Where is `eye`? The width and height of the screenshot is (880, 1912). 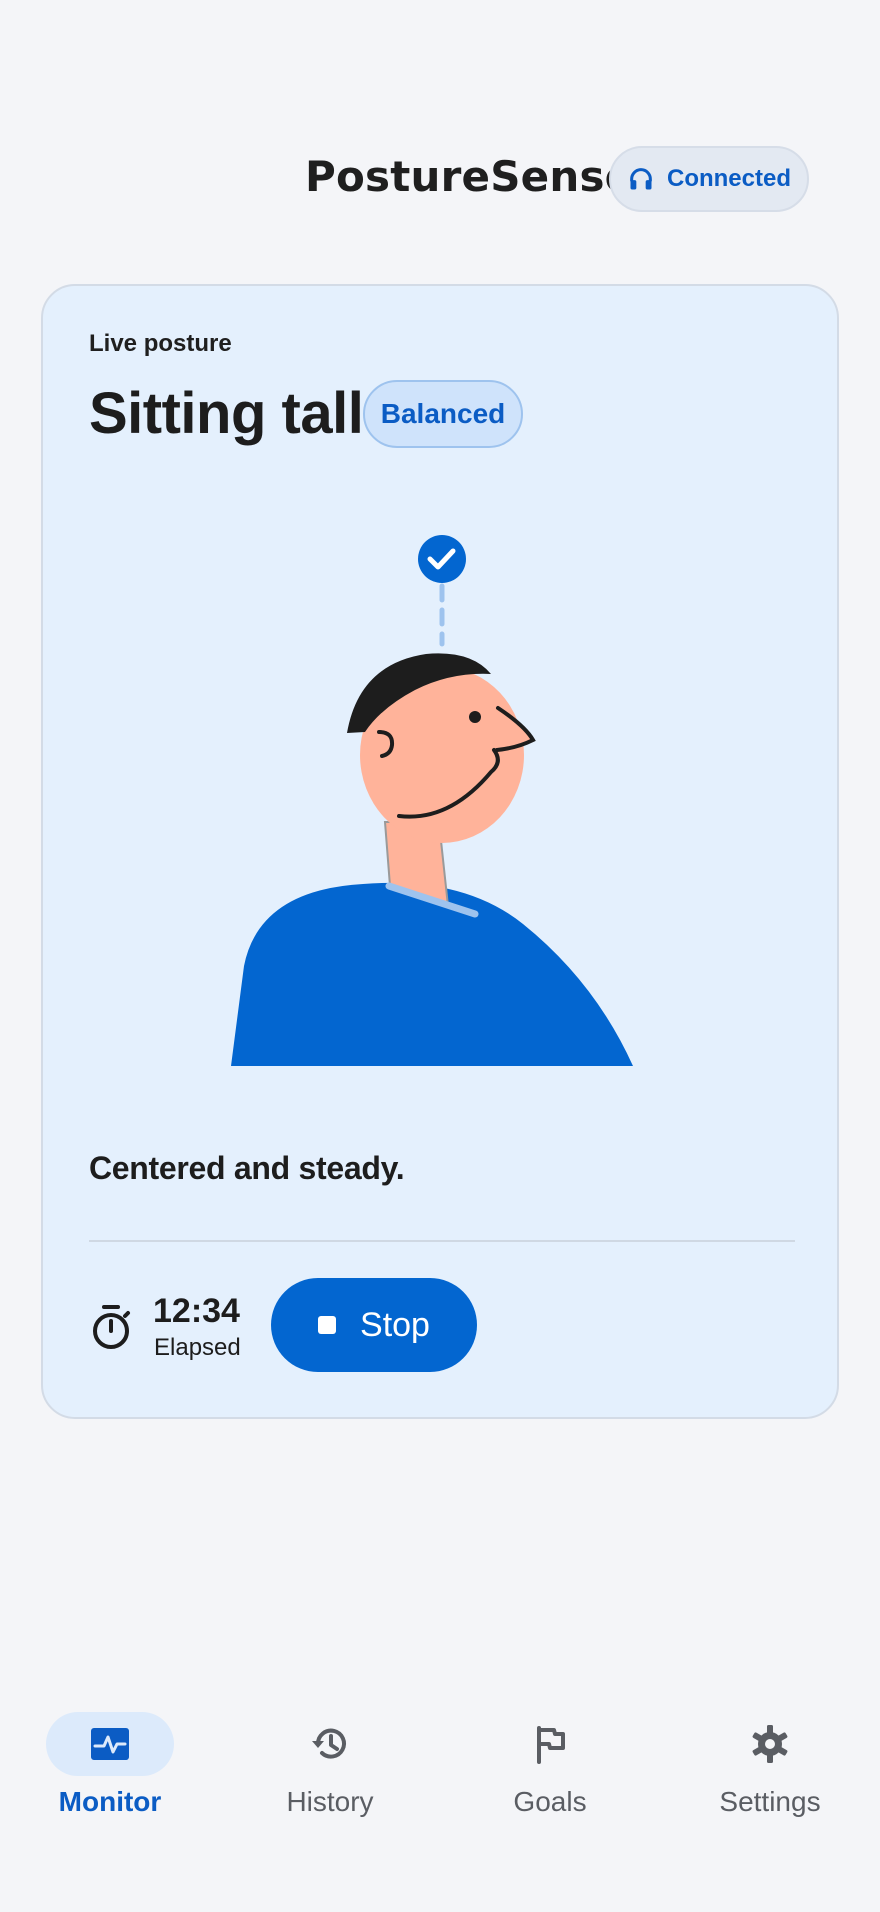
eye is located at coordinates (475, 717).